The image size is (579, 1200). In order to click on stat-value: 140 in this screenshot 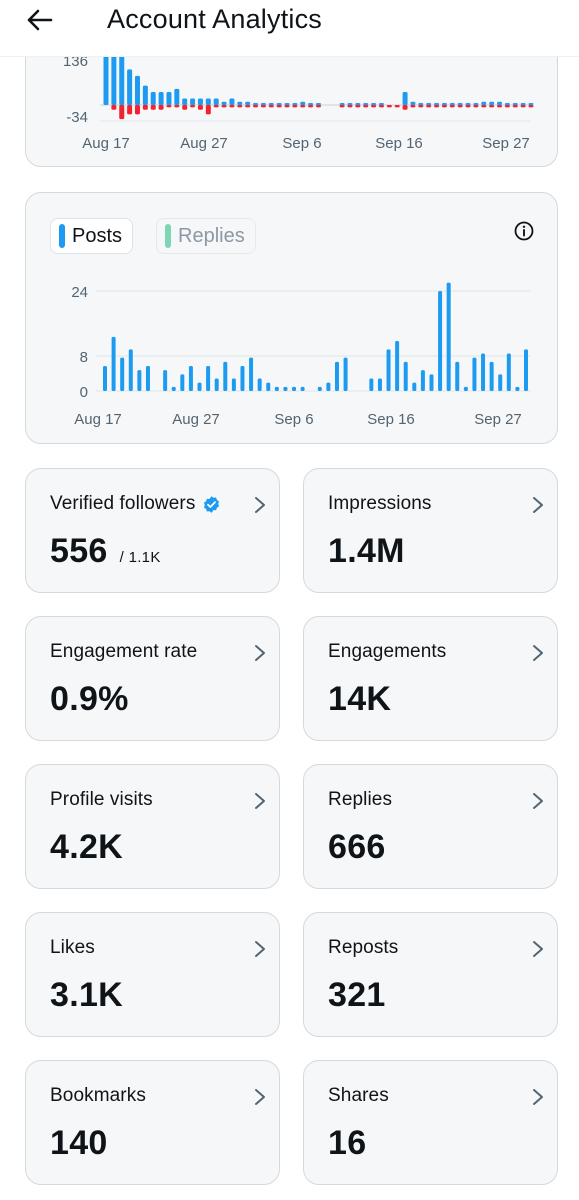, I will do `click(79, 1143)`.